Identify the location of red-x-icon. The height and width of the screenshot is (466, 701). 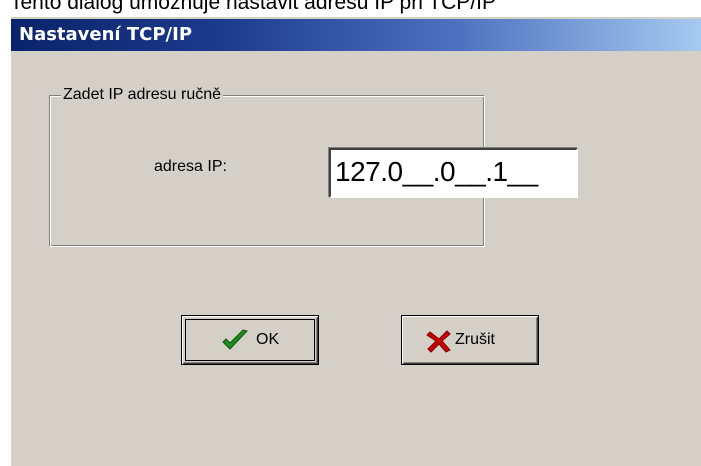
(439, 341).